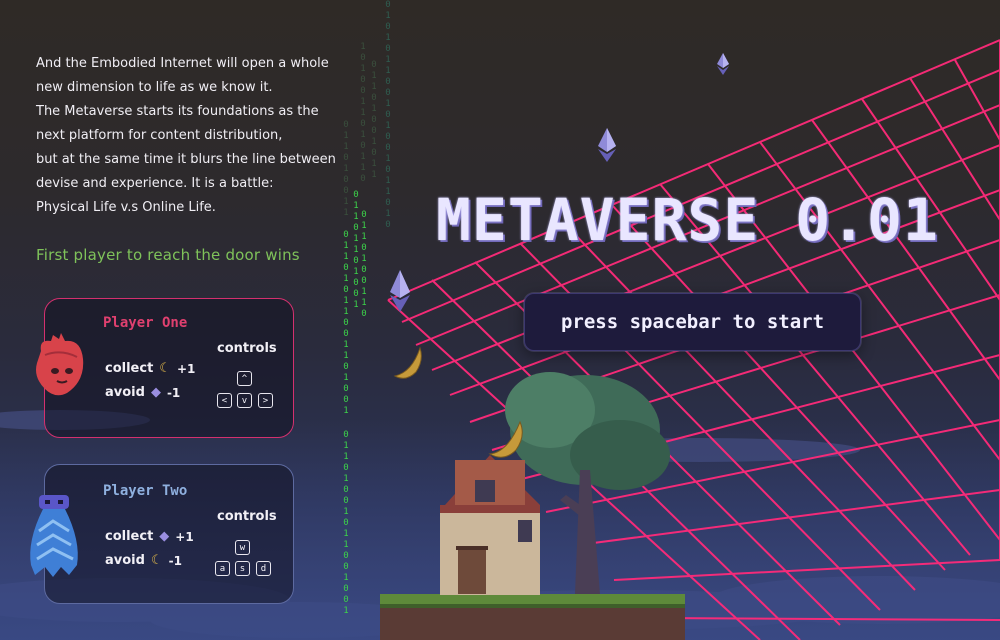 This screenshot has width=1000, height=640. Describe the element at coordinates (388, 115) in the screenshot. I see `binary-rain-column: 010101100101001011010` at that location.